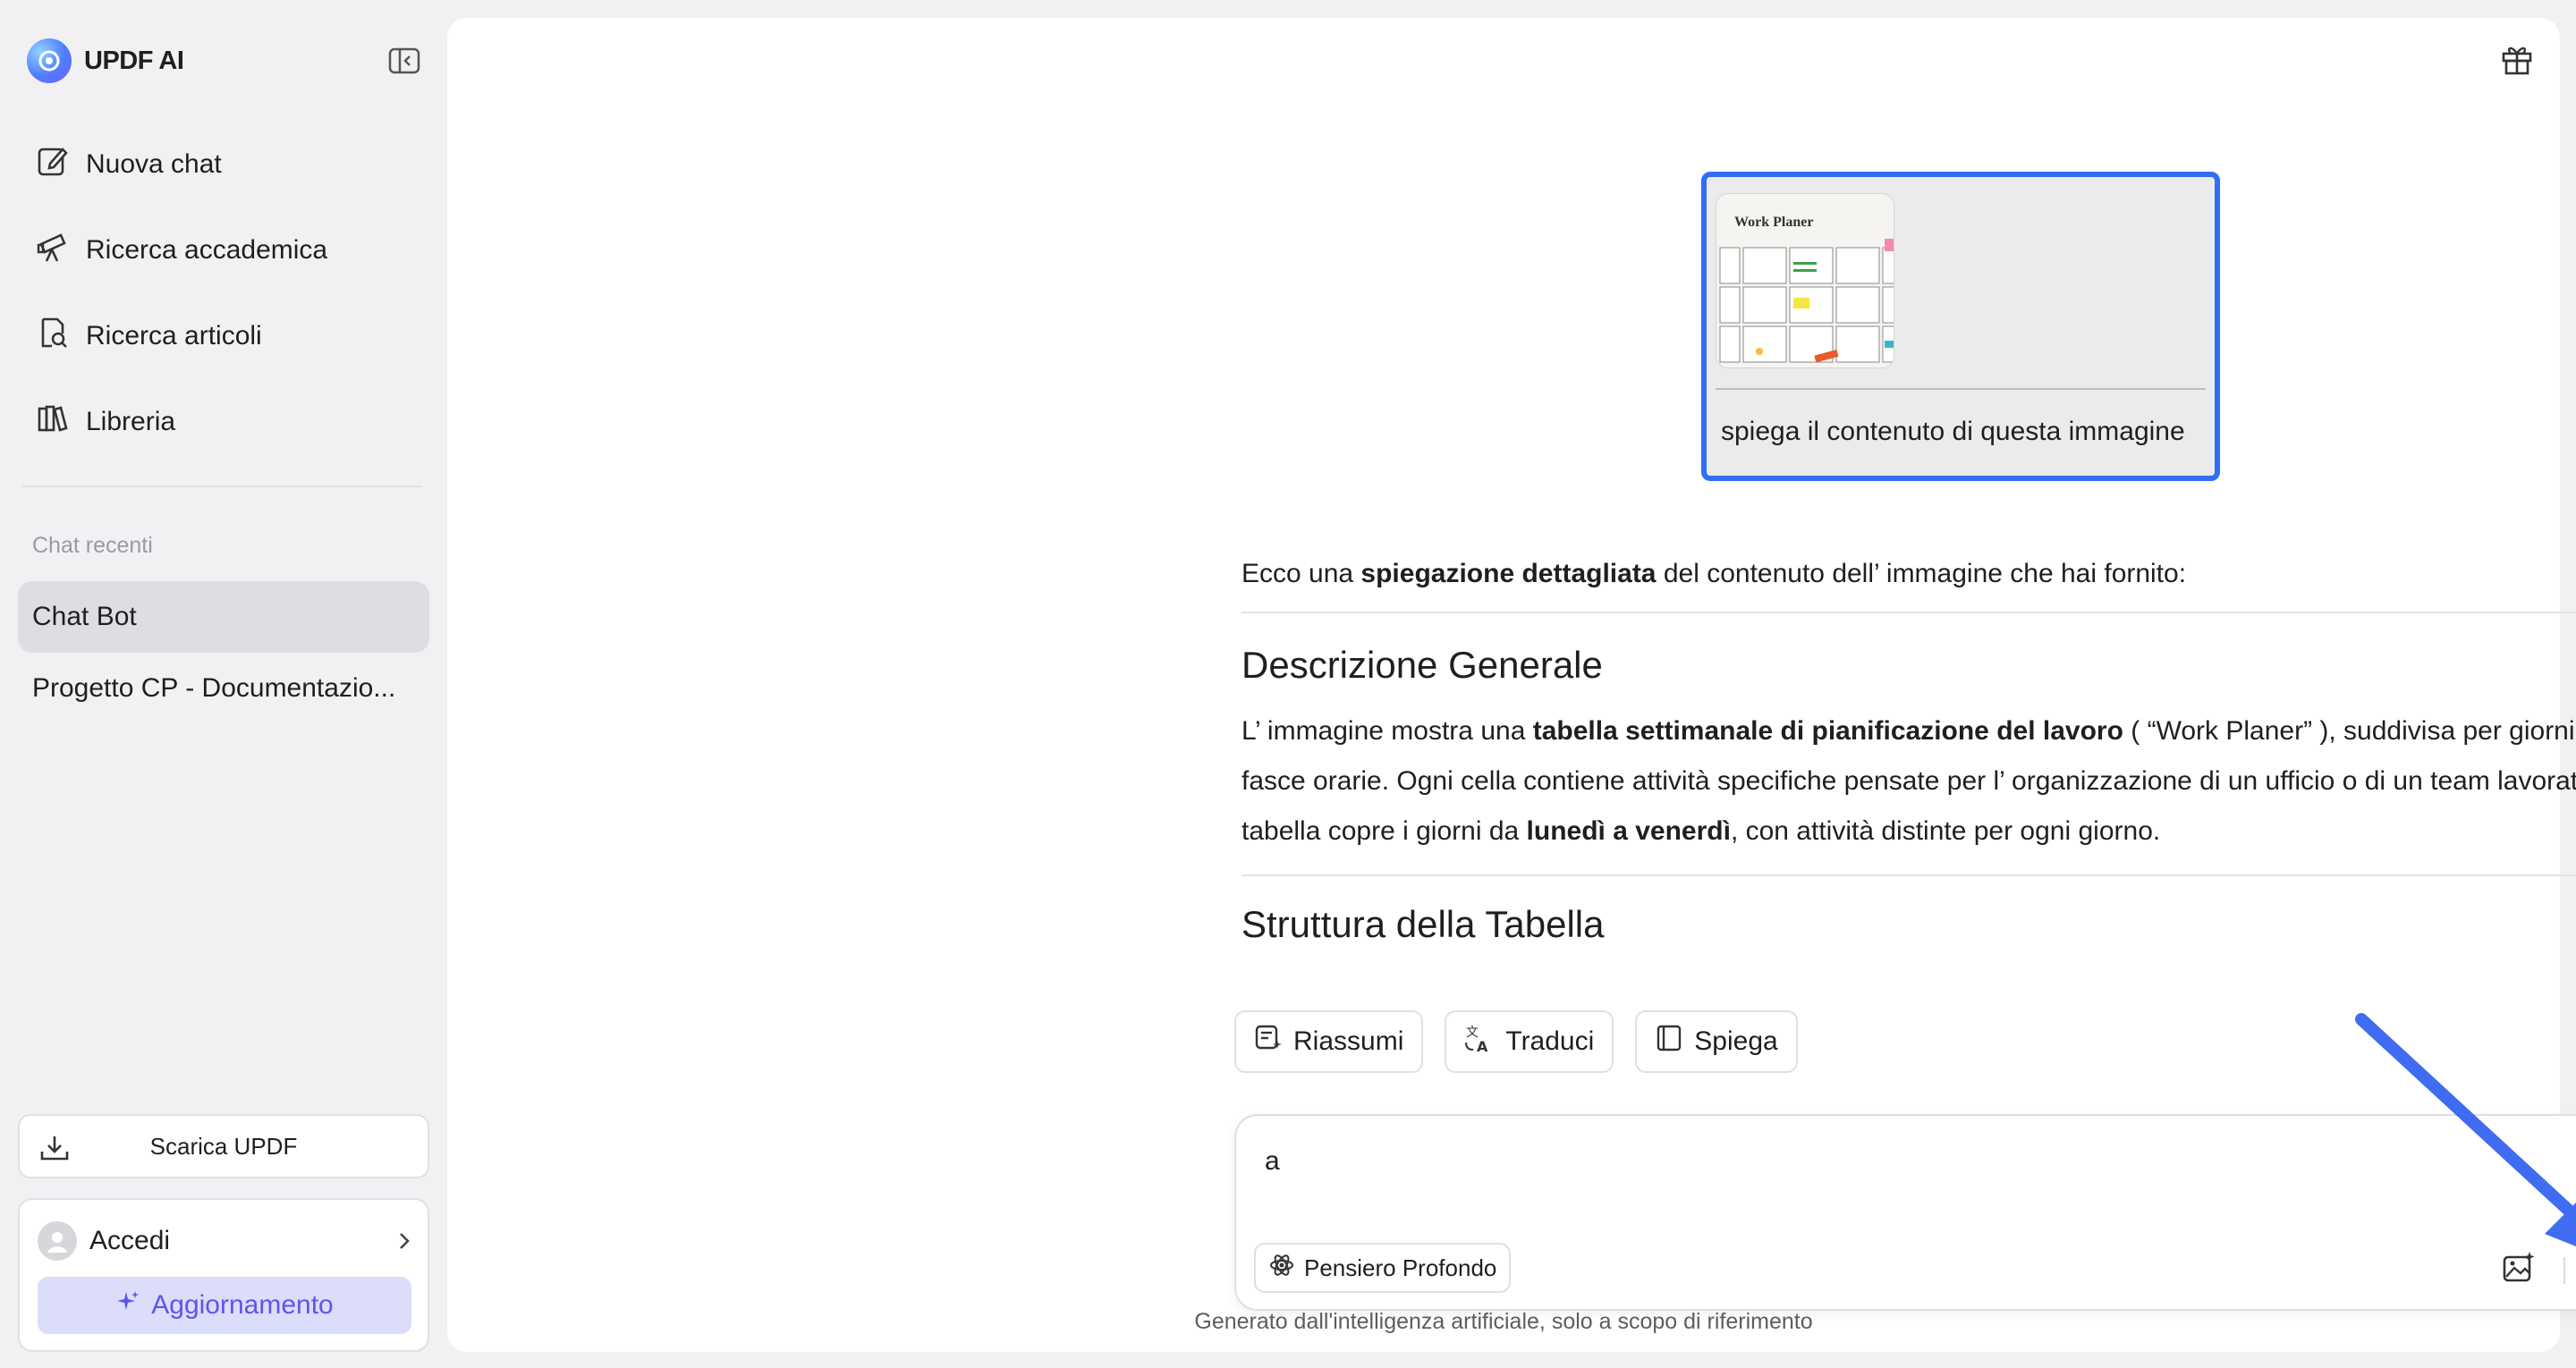 The height and width of the screenshot is (1368, 2576). What do you see at coordinates (53, 164) in the screenshot?
I see `edit-icon` at bounding box center [53, 164].